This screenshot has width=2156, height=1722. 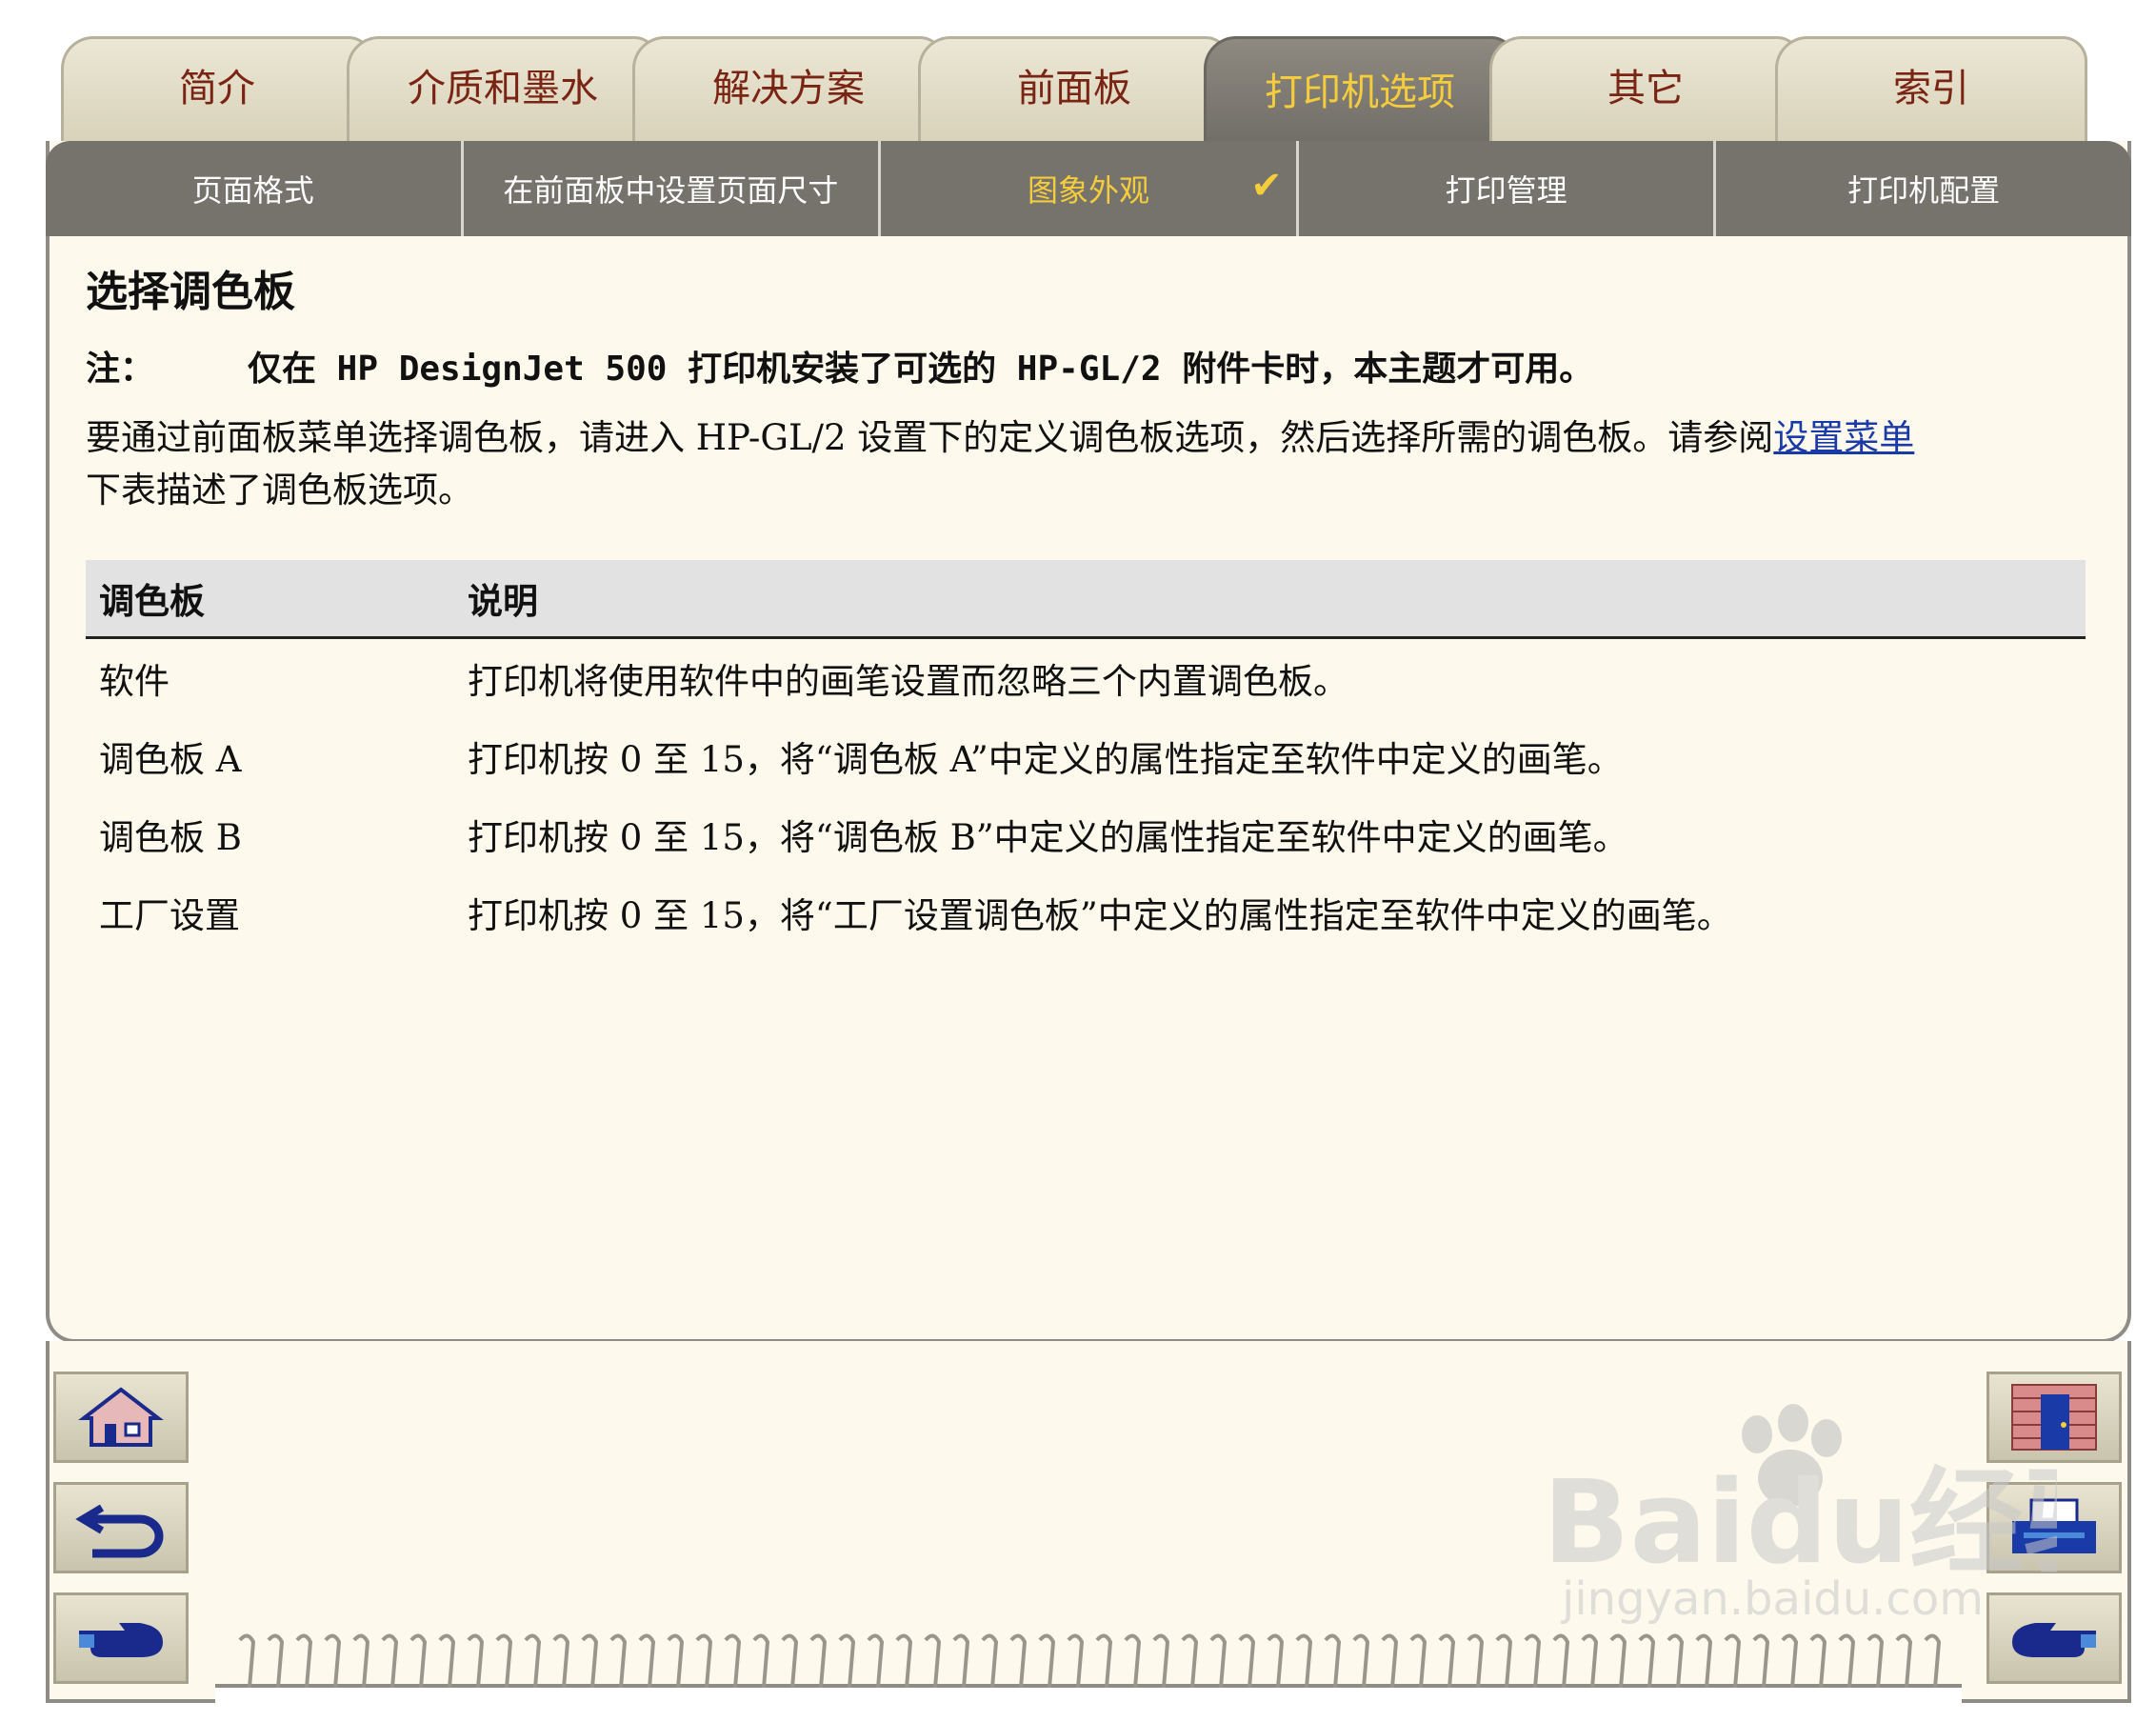 I want to click on subnav-page-format: 页面格式, so click(x=254, y=188).